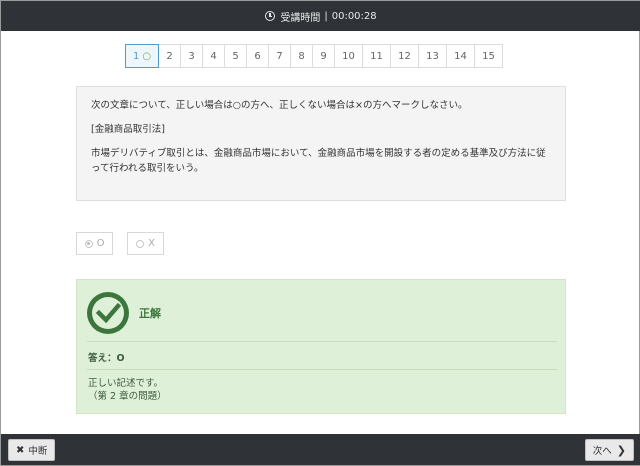  What do you see at coordinates (320, 449) in the screenshot?
I see `bottom-bar: ✖ 中断 次へ ❯` at bounding box center [320, 449].